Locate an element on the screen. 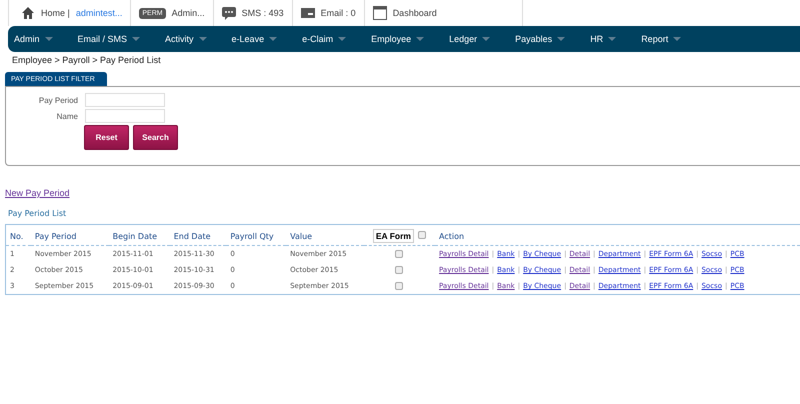  breadcrumb: Employee > Payroll > Pay Period List is located at coordinates (87, 60).